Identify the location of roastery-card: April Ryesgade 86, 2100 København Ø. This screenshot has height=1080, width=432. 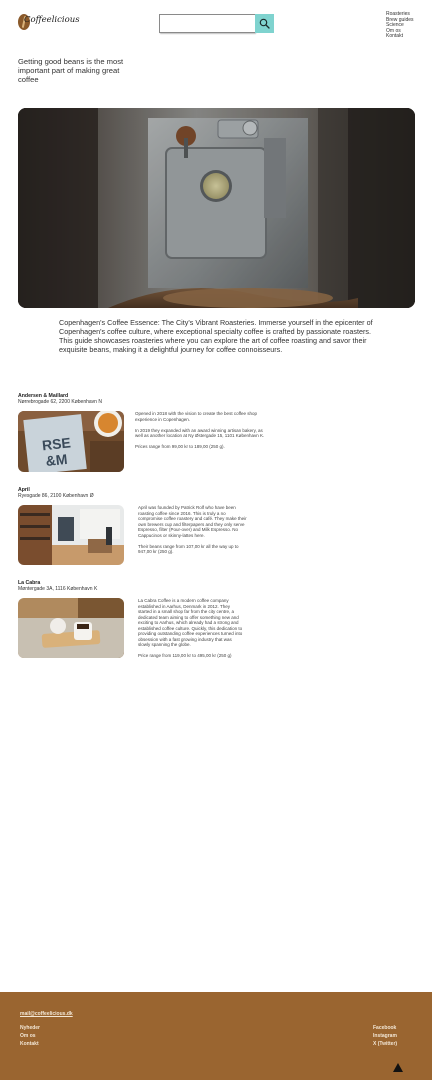
(56, 493).